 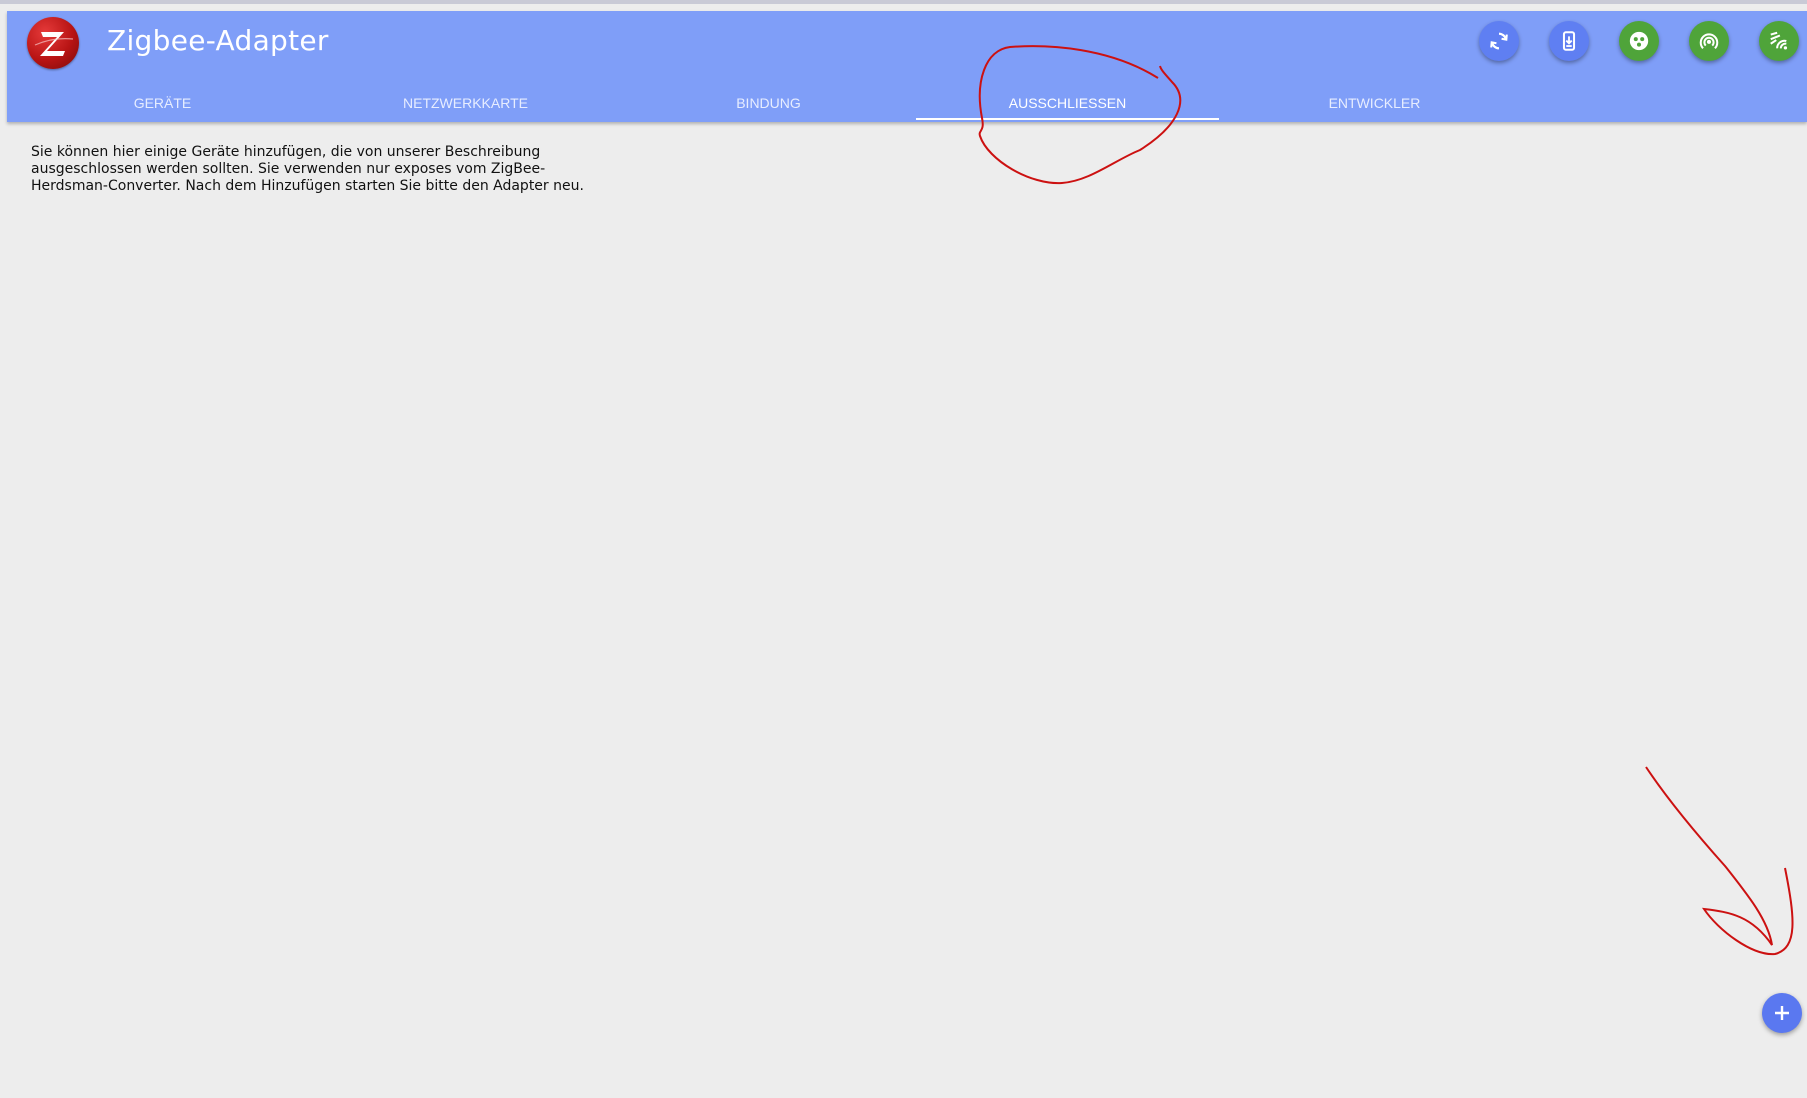 I want to click on signal-scan-icon, so click(x=1709, y=41).